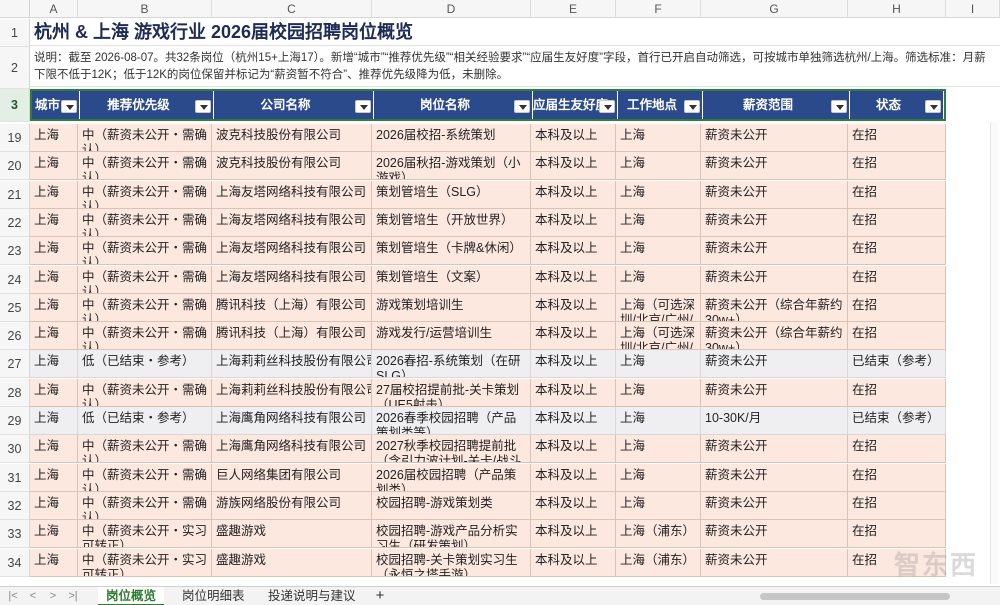 This screenshot has width=1000, height=605. What do you see at coordinates (33, 596) in the screenshot?
I see `prev-sheet-icon: <` at bounding box center [33, 596].